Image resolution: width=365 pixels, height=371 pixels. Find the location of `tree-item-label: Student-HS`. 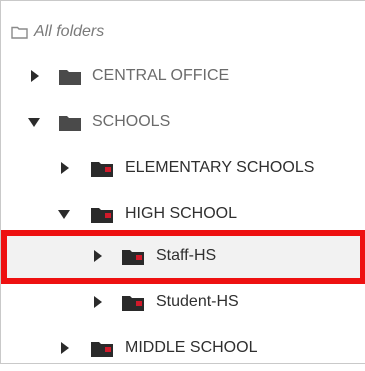

tree-item-label: Student-HS is located at coordinates (197, 301).